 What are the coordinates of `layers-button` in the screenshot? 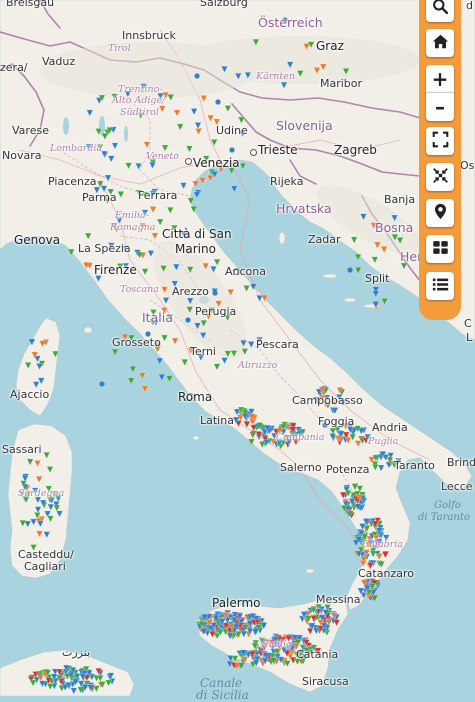 It's located at (440, 249).